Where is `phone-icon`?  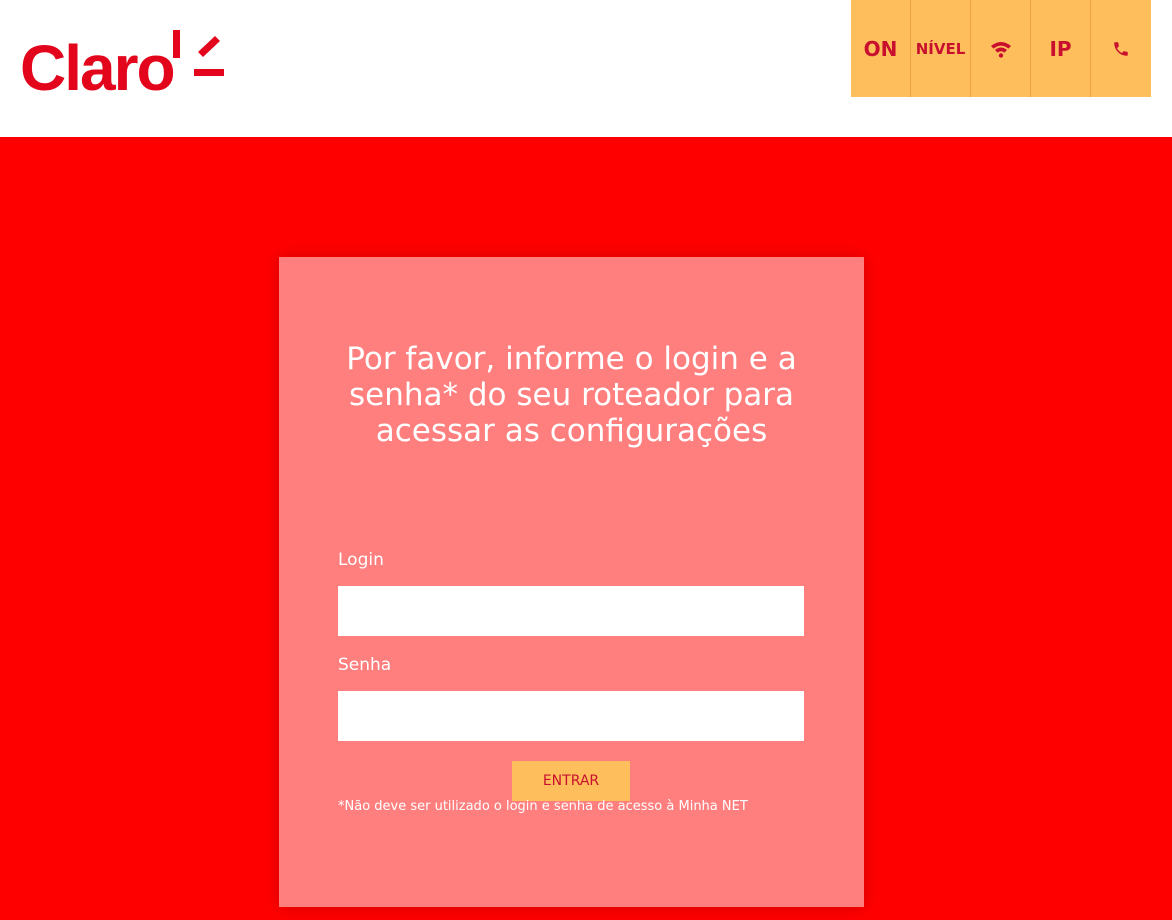
phone-icon is located at coordinates (1121, 48).